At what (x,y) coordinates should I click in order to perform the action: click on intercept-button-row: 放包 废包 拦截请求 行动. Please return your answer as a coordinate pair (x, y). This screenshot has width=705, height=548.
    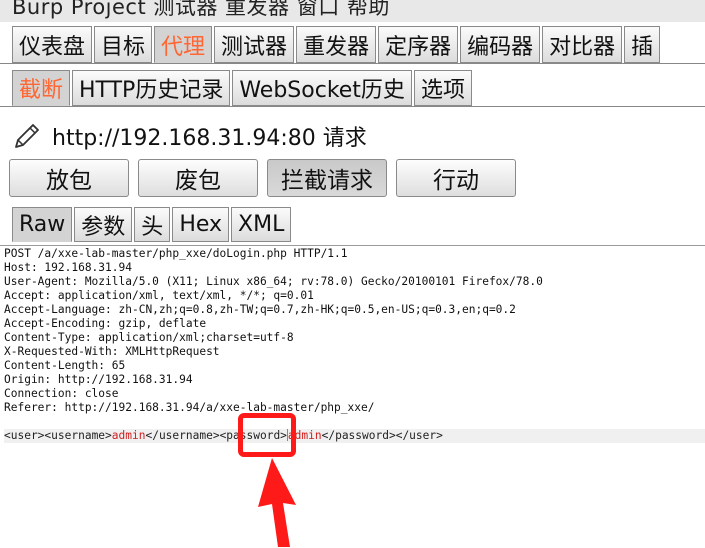
    Looking at the image, I should click on (267, 178).